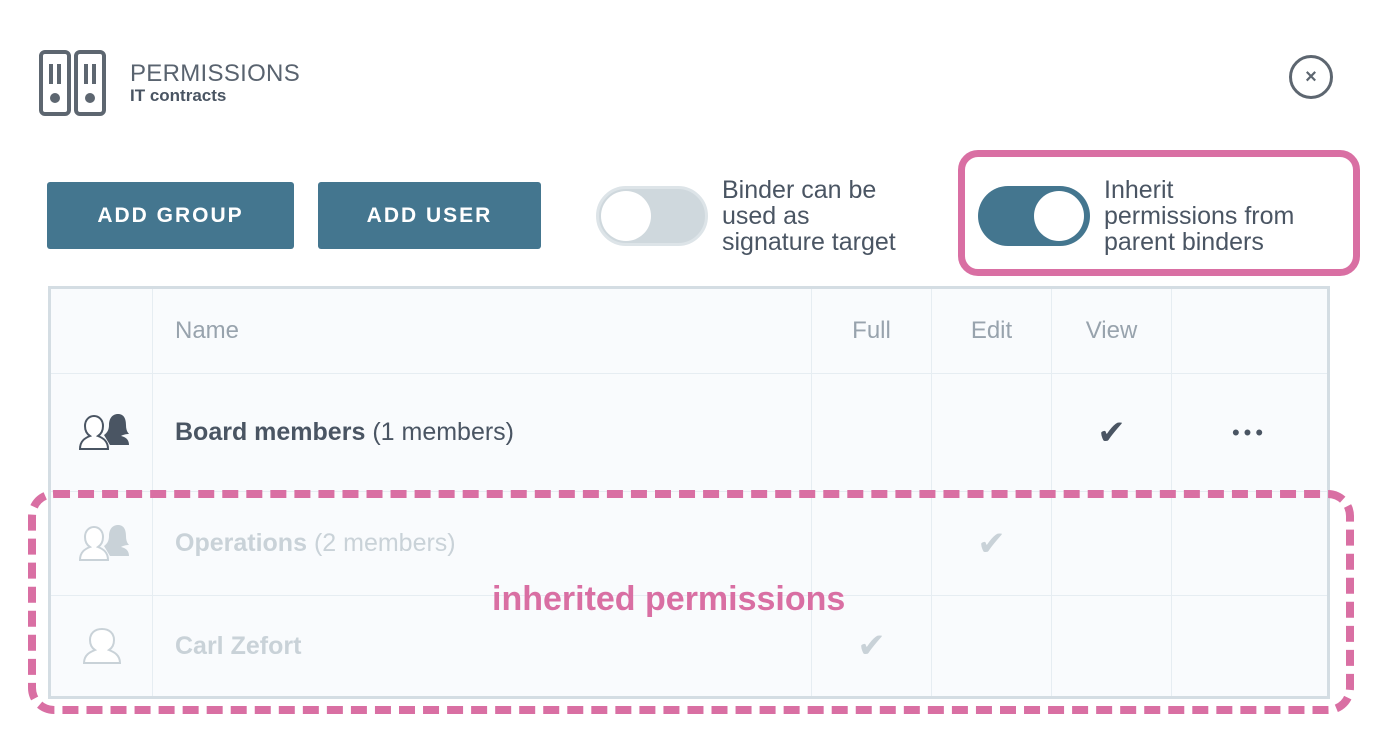 This screenshot has width=1384, height=750. Describe the element at coordinates (652, 216) in the screenshot. I see `signature-target-toggle` at that location.